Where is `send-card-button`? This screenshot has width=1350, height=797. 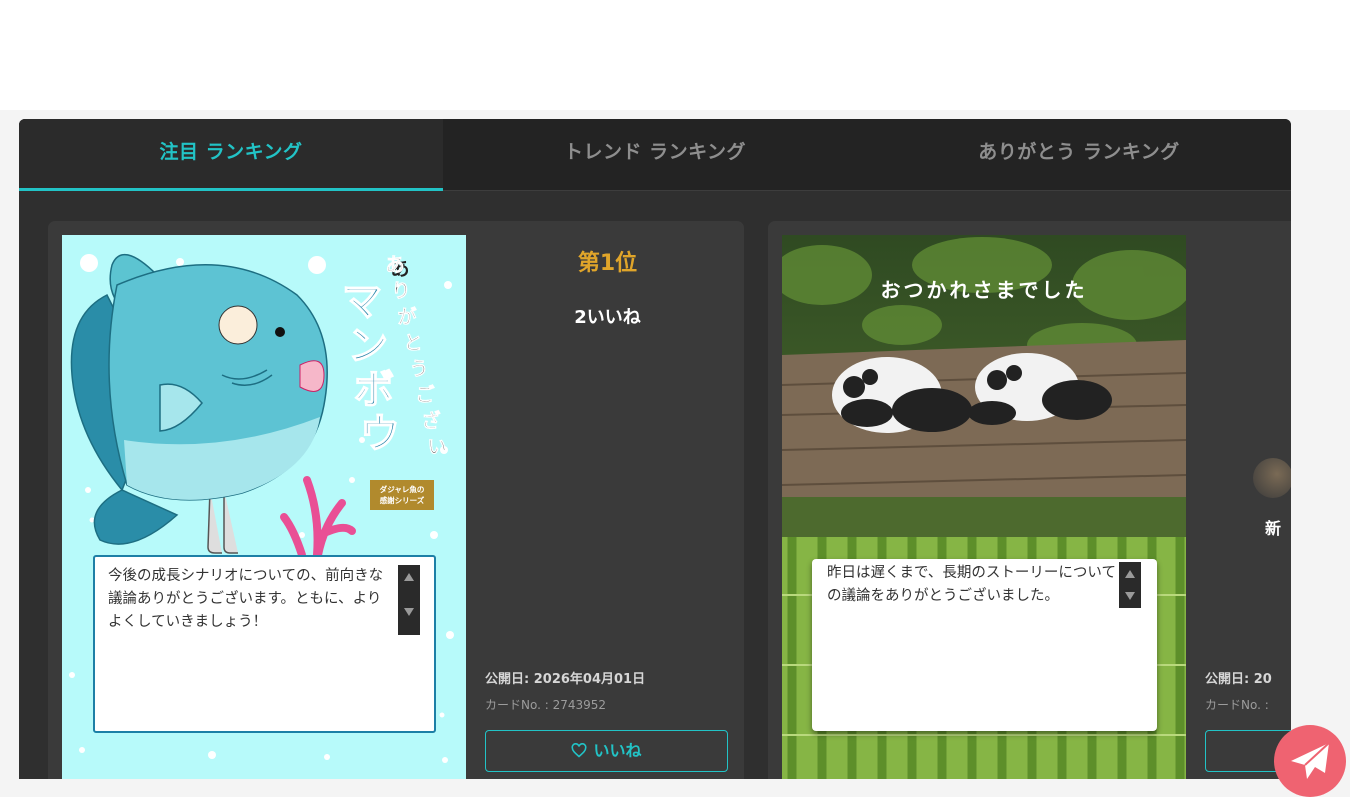
send-card-button is located at coordinates (1310, 761).